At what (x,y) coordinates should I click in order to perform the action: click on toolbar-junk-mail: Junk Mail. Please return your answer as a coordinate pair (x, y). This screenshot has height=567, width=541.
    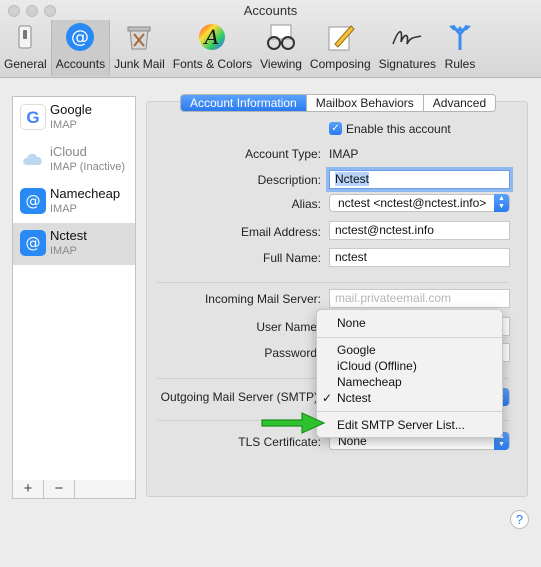
    Looking at the image, I should click on (139, 48).